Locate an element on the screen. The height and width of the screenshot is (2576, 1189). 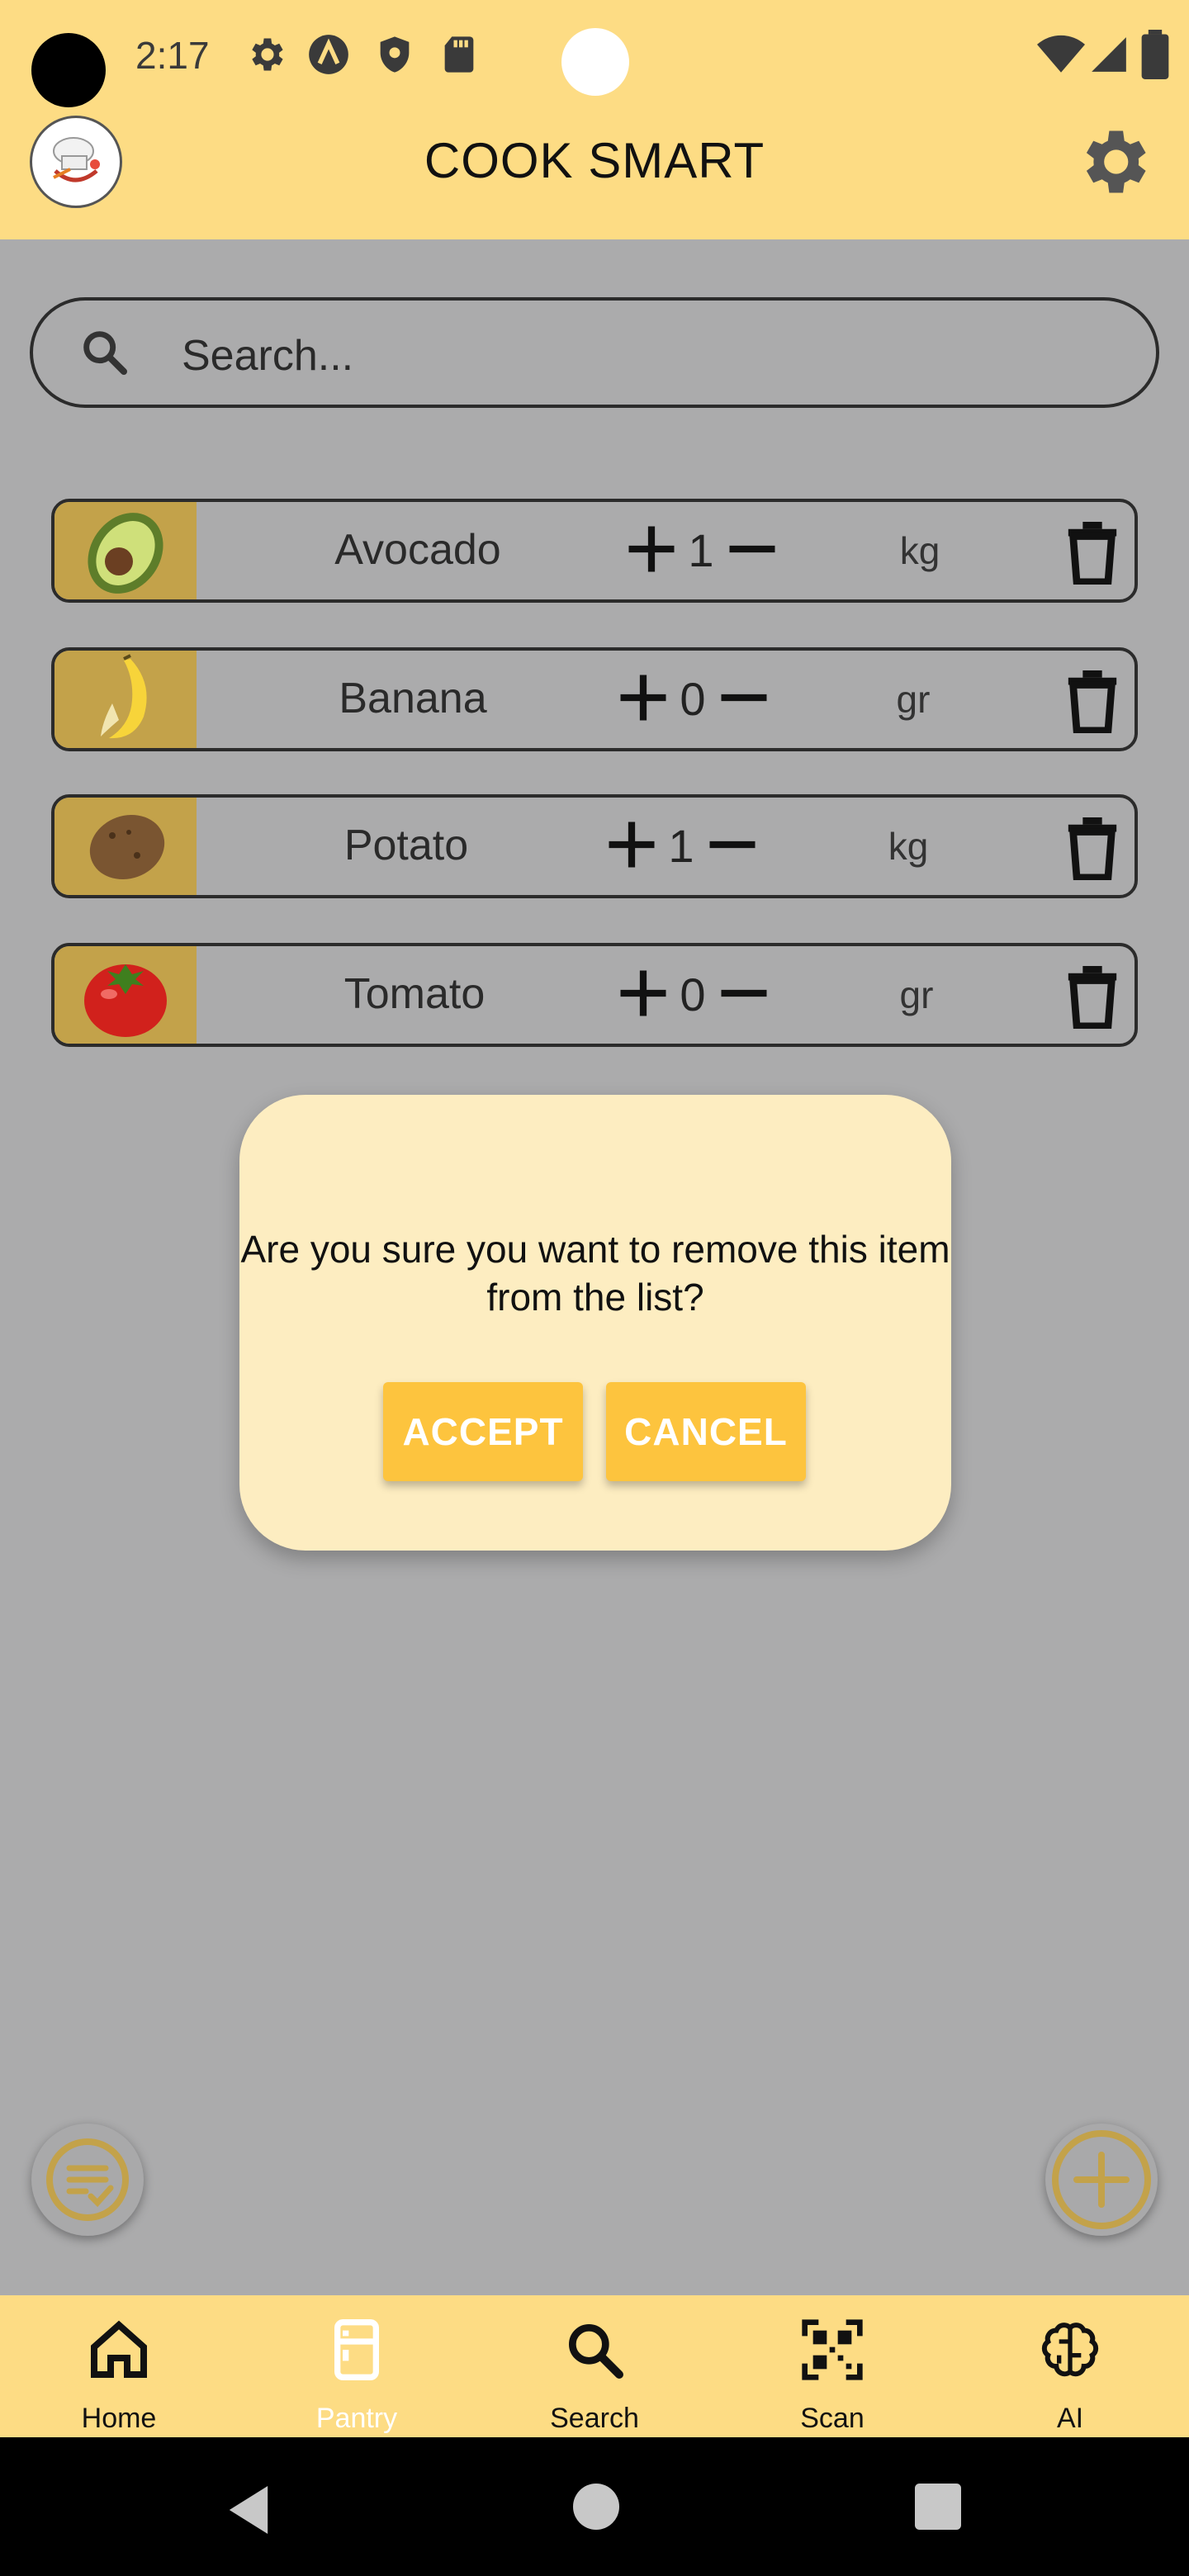
nav-scan: Scan is located at coordinates (832, 2366).